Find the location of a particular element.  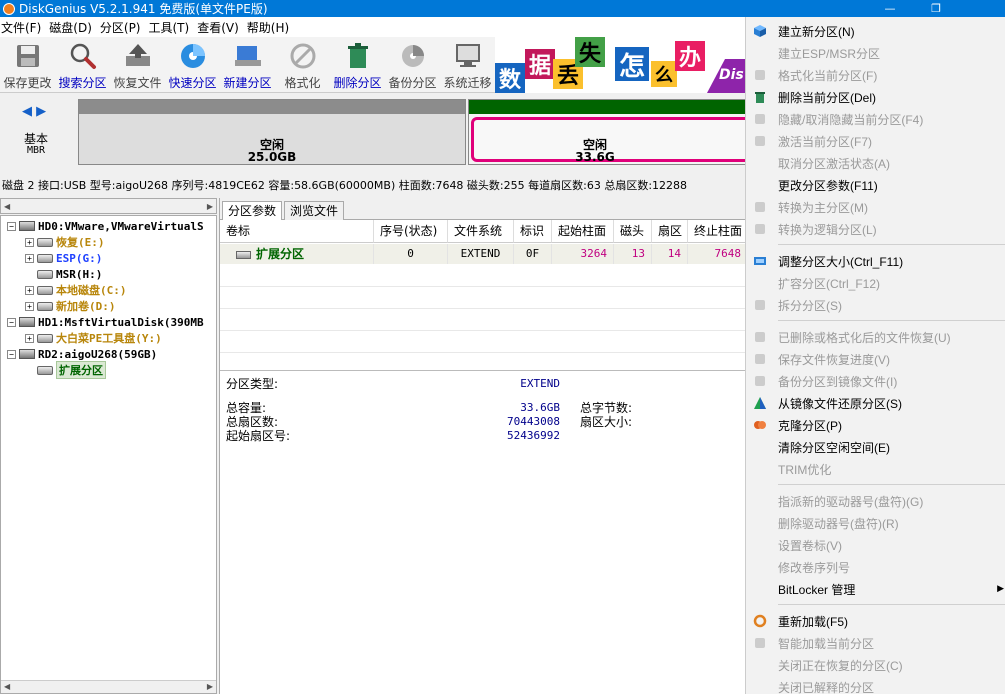

cell-sector: 14 is located at coordinates (670, 254).